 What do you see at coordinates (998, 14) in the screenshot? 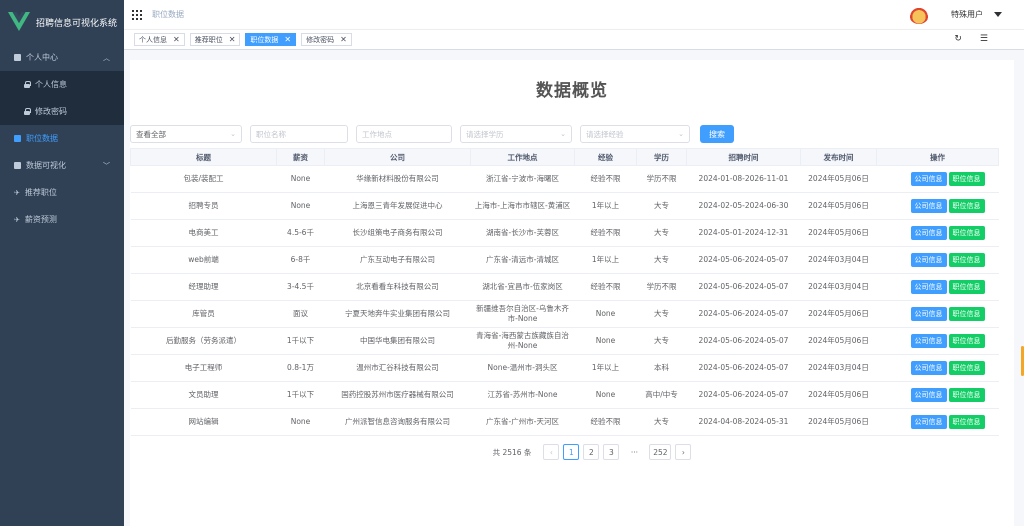
I see `caret-down-icon` at bounding box center [998, 14].